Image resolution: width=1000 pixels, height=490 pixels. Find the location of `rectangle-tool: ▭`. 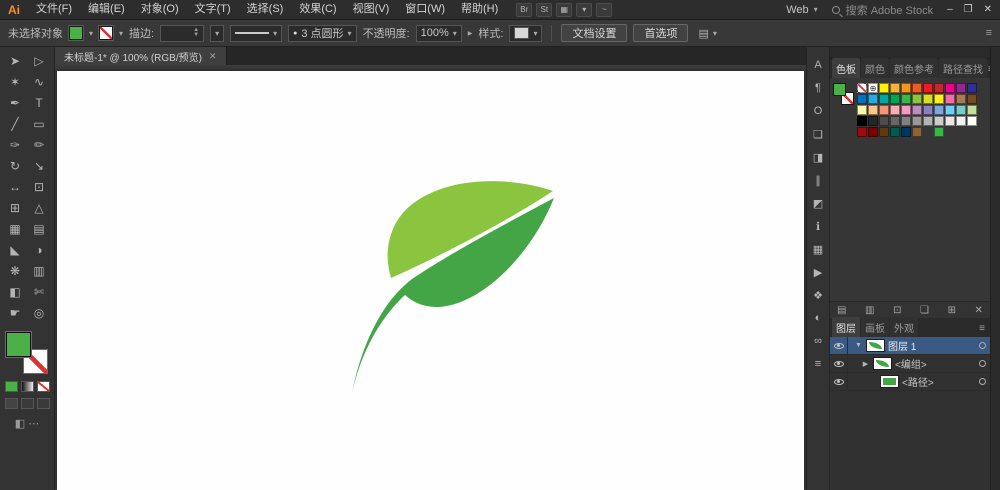

rectangle-tool: ▭ is located at coordinates (39, 123).